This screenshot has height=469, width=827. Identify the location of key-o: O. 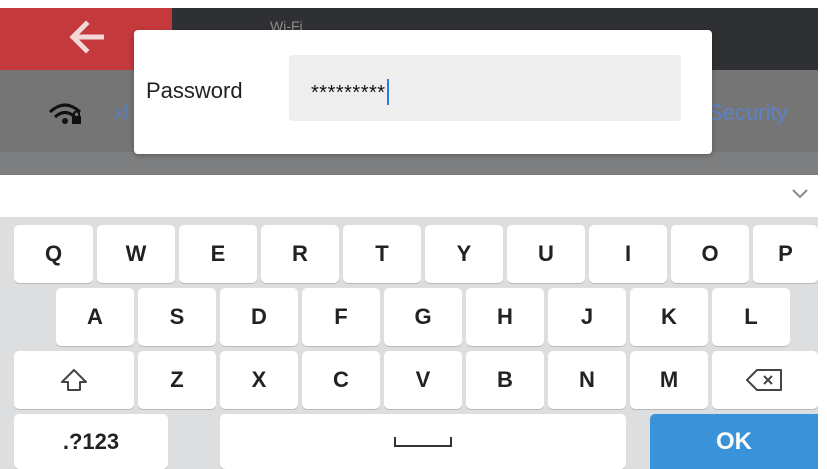
(710, 254).